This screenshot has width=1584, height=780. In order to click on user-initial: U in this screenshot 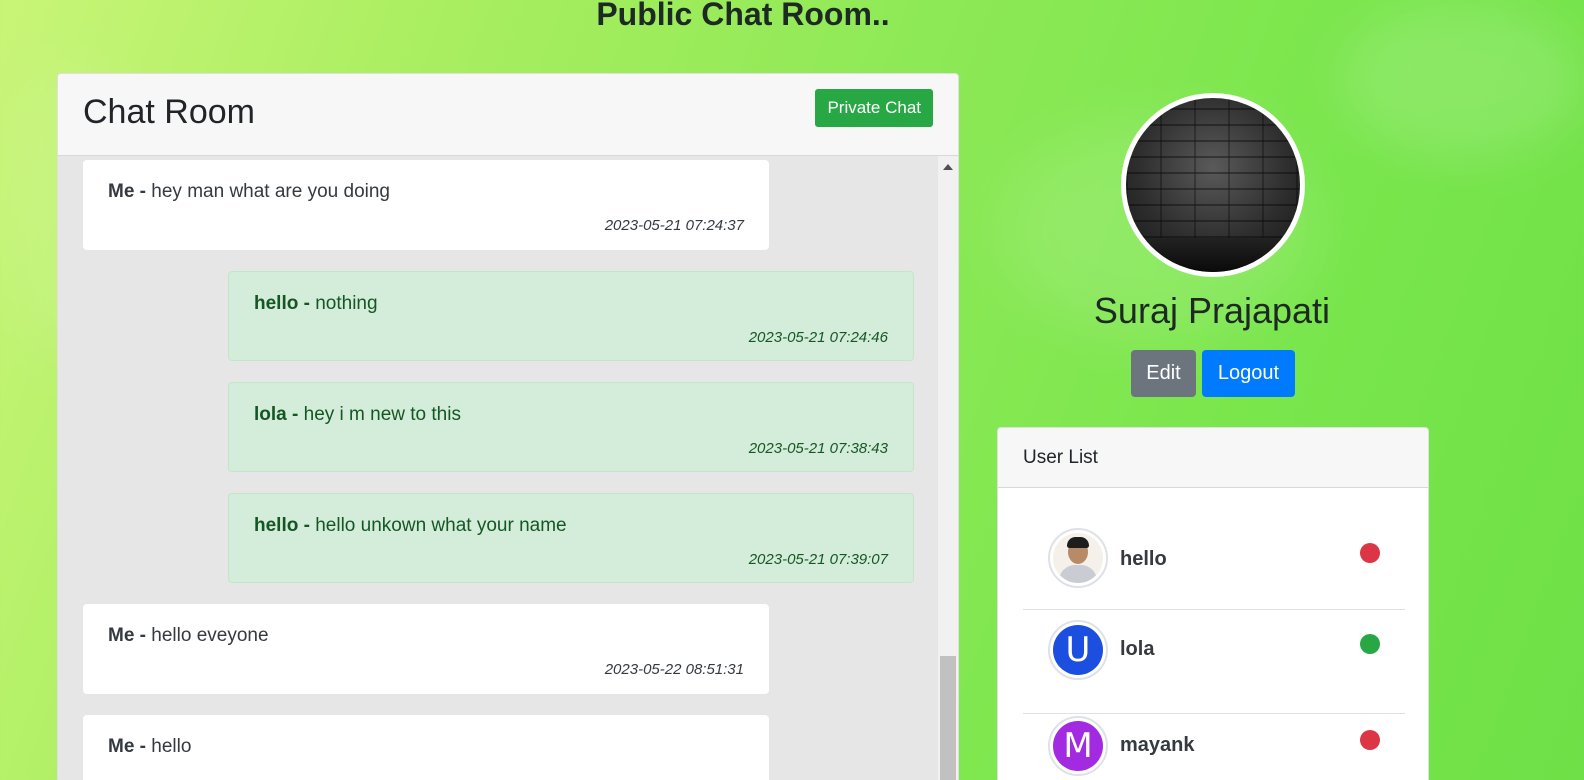, I will do `click(1078, 650)`.